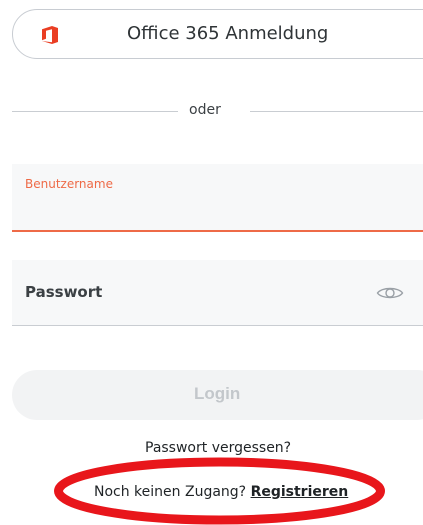 The width and height of the screenshot is (423, 525). What do you see at coordinates (390, 293) in the screenshot?
I see `eye-icon` at bounding box center [390, 293].